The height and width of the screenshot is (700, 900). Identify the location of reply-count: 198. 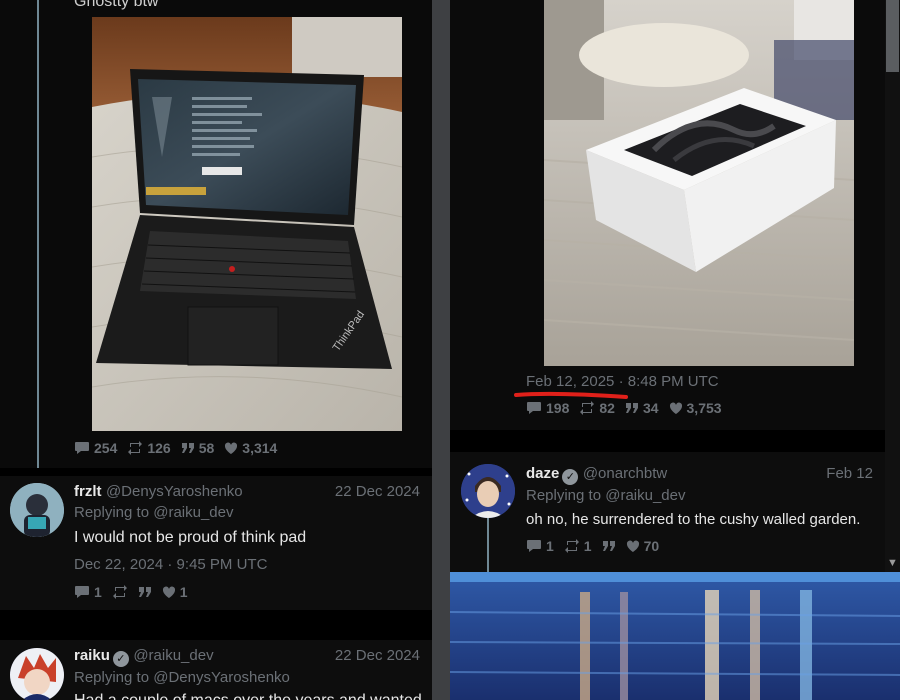
(547, 408).